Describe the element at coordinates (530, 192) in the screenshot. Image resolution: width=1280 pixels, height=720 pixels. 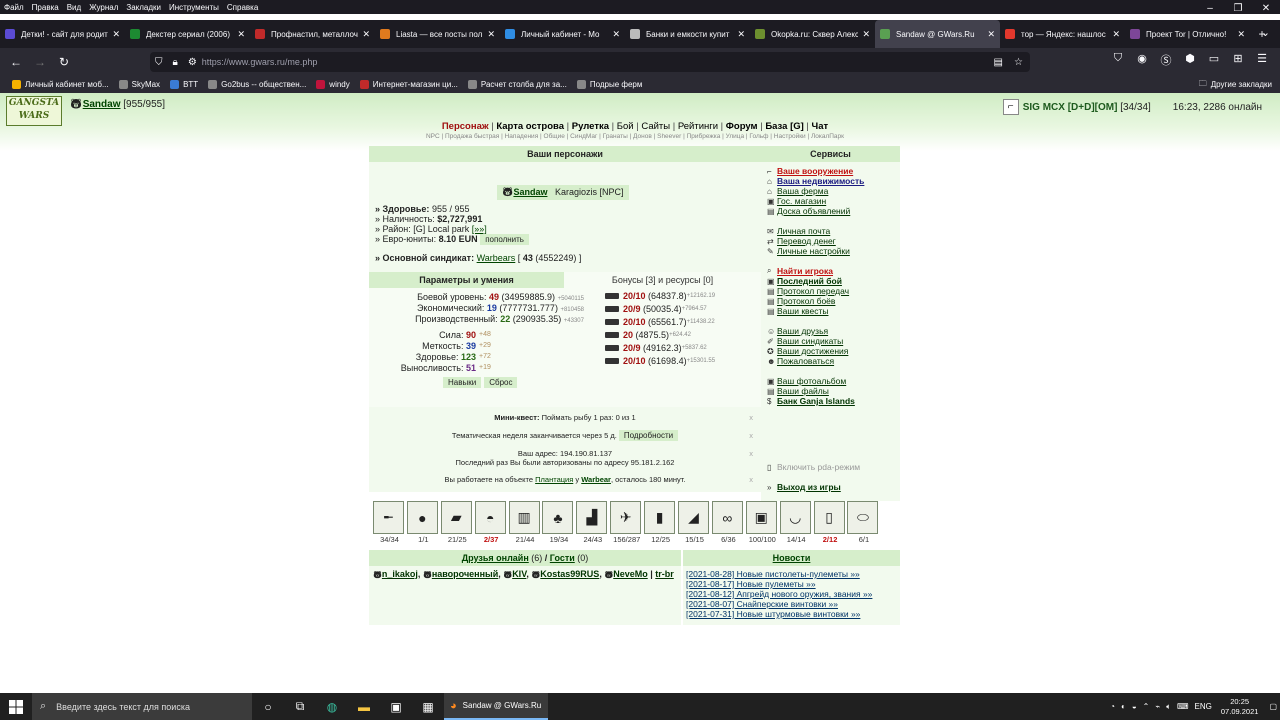
I see `character-link: Sandaw` at that location.